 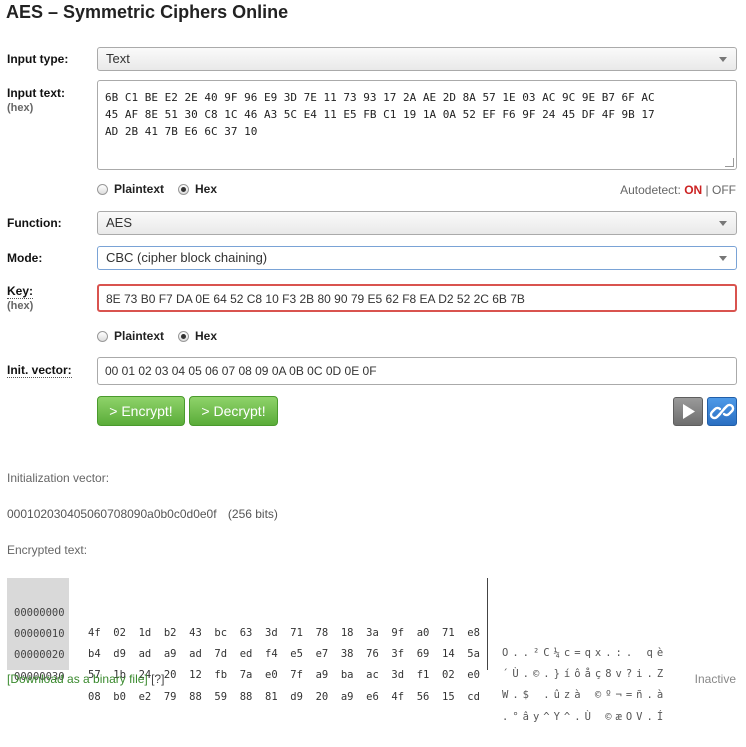 I want to click on input-type-label: Input type:, so click(x=38, y=59).